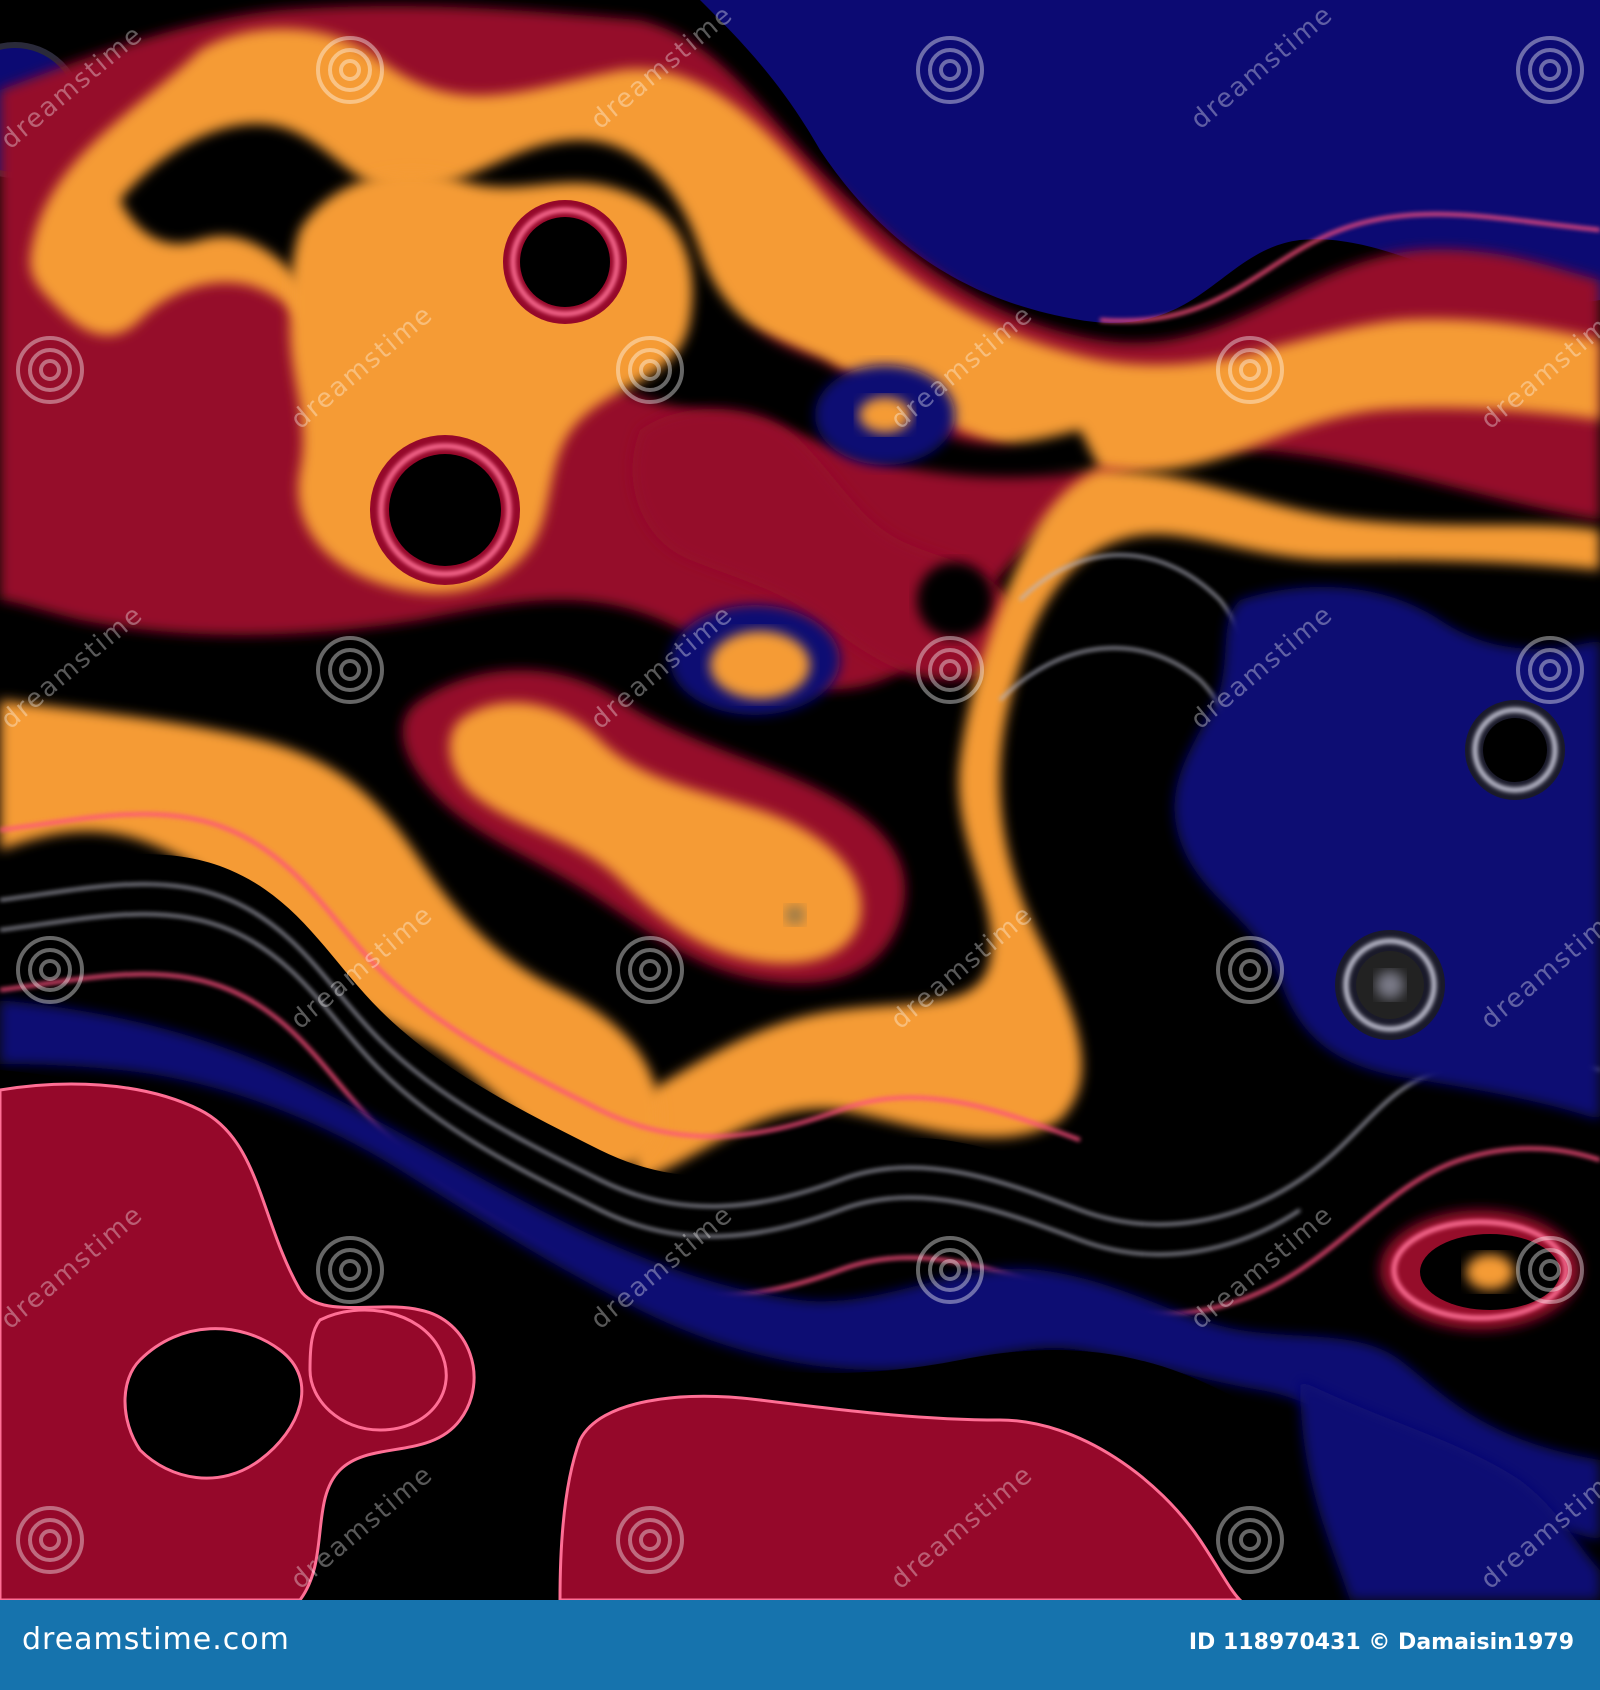 This screenshot has width=1600, height=1690. What do you see at coordinates (156, 1639) in the screenshot?
I see `site-logo-text: dreamstime.com` at bounding box center [156, 1639].